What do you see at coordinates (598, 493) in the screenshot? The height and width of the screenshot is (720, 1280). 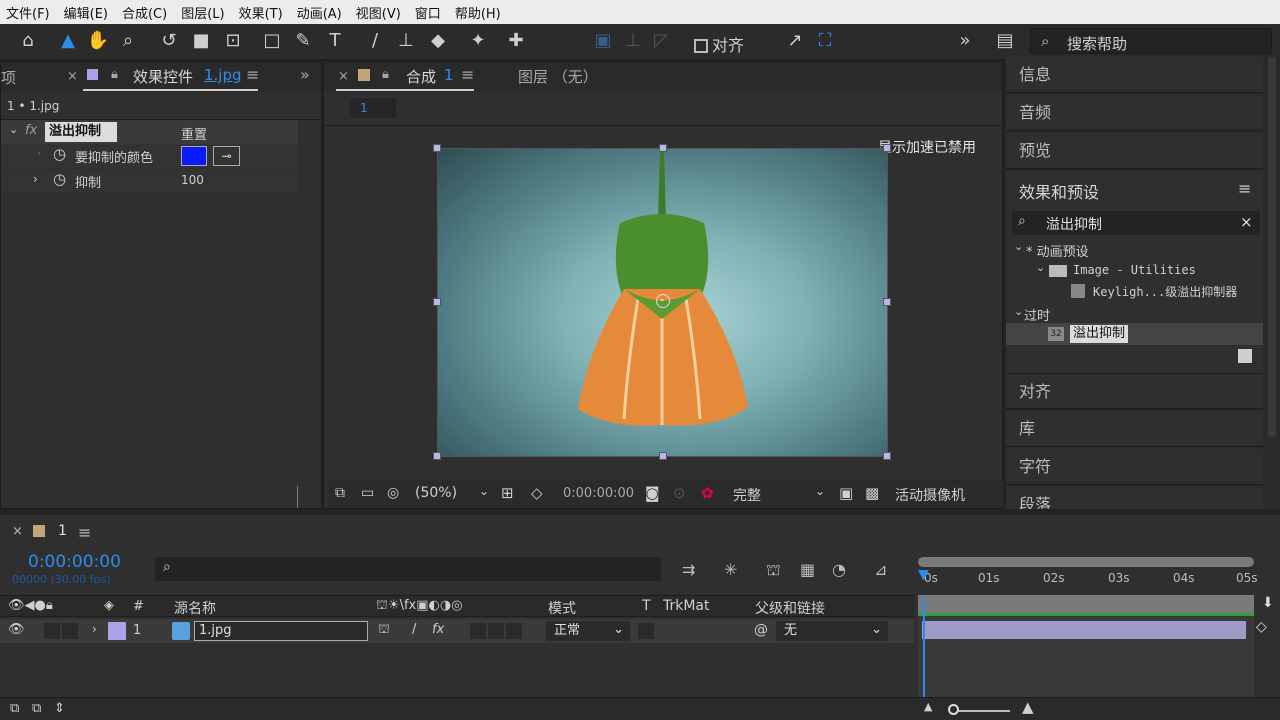 I see `current-time: 0:00:00:00` at bounding box center [598, 493].